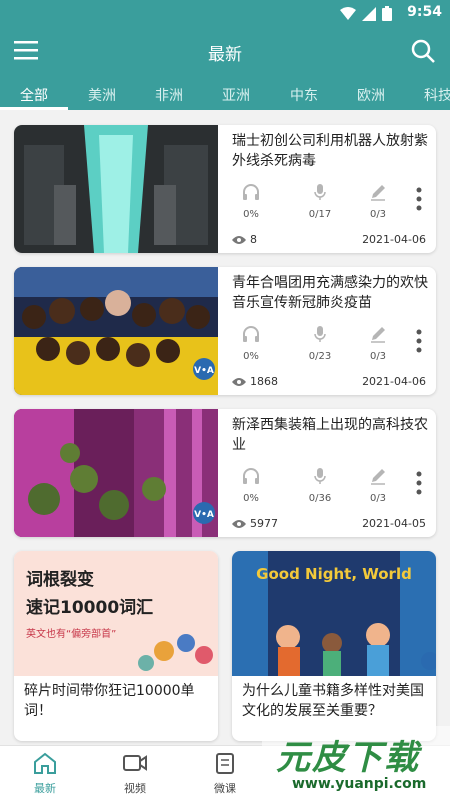 The image size is (450, 800). I want to click on banner-line-1: 词根裂变, so click(60, 579).